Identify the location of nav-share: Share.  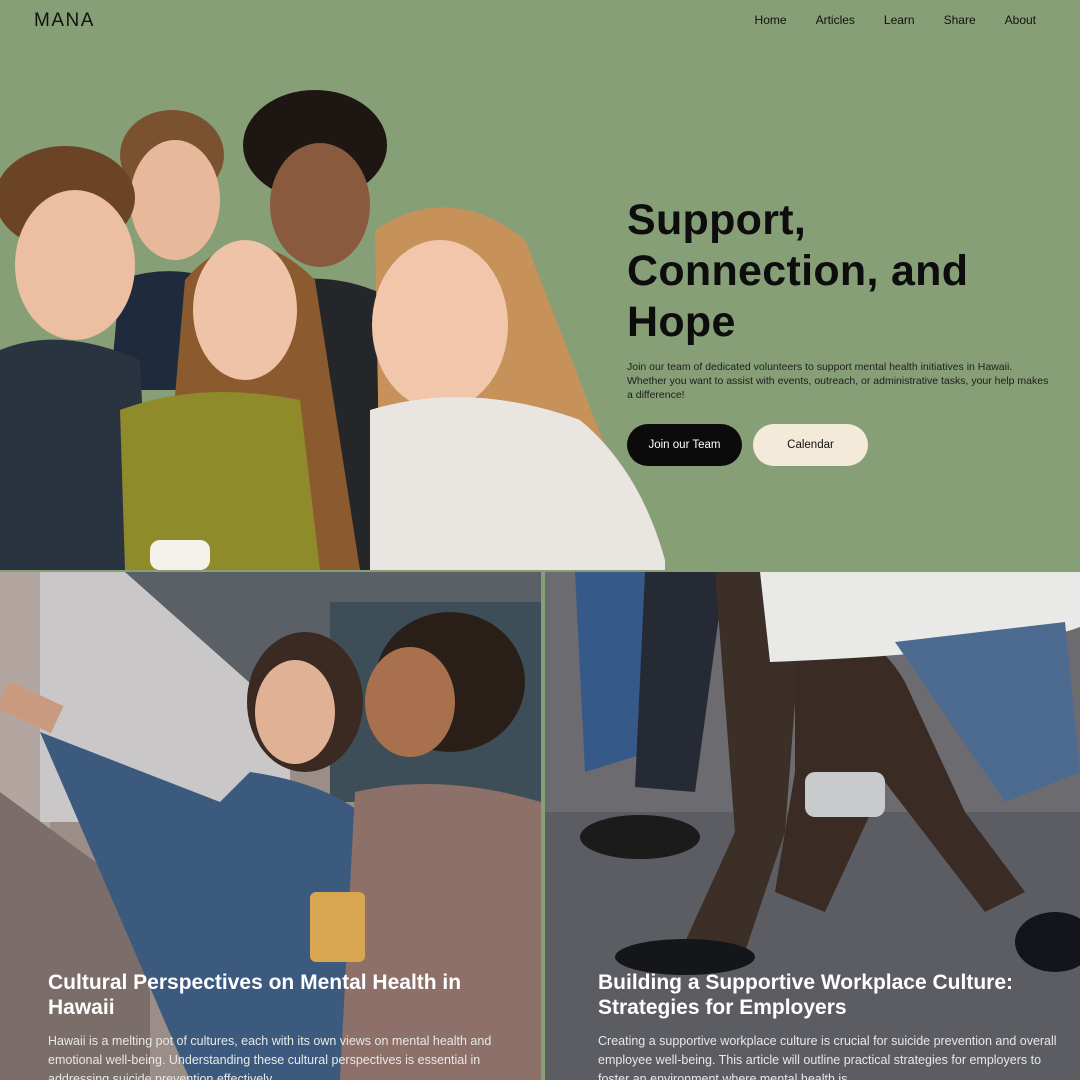
(960, 20).